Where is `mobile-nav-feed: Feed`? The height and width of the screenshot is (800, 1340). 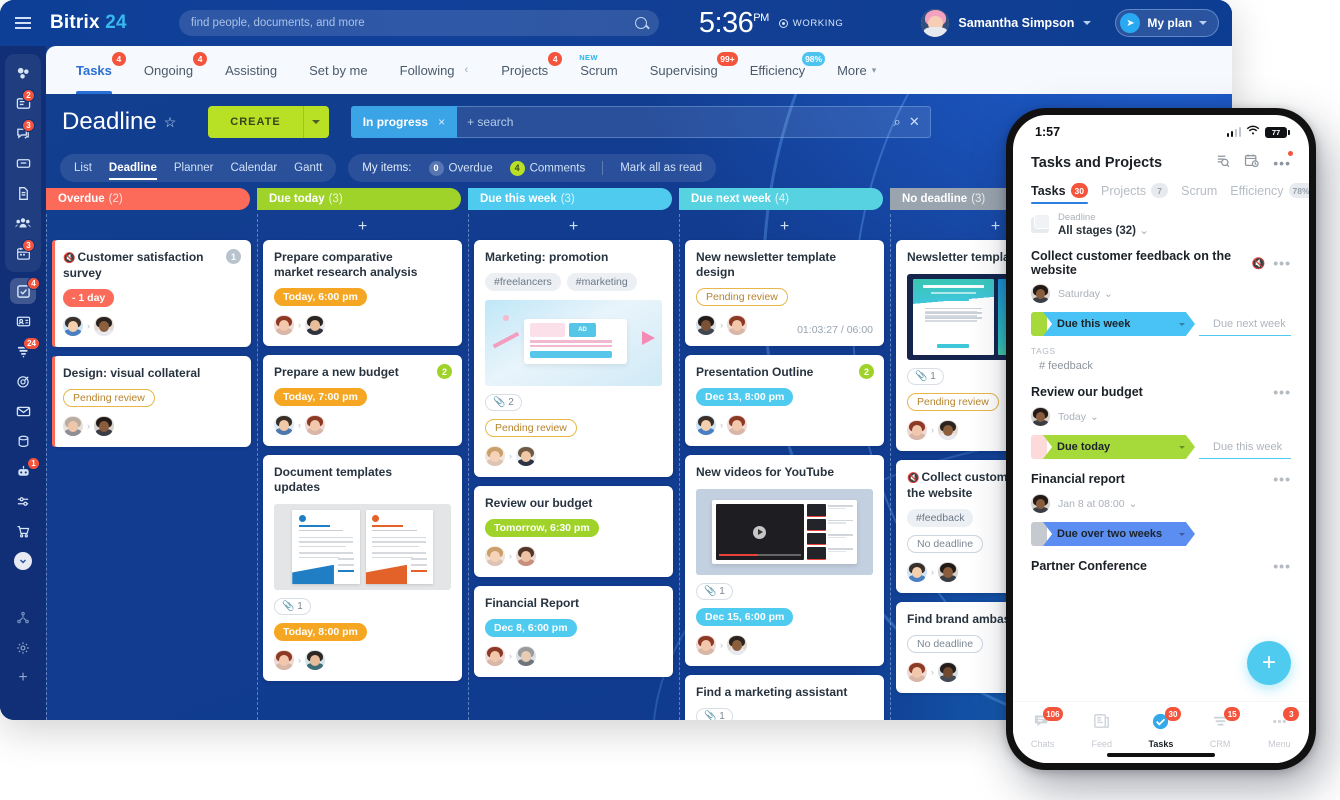 mobile-nav-feed: Feed is located at coordinates (1102, 730).